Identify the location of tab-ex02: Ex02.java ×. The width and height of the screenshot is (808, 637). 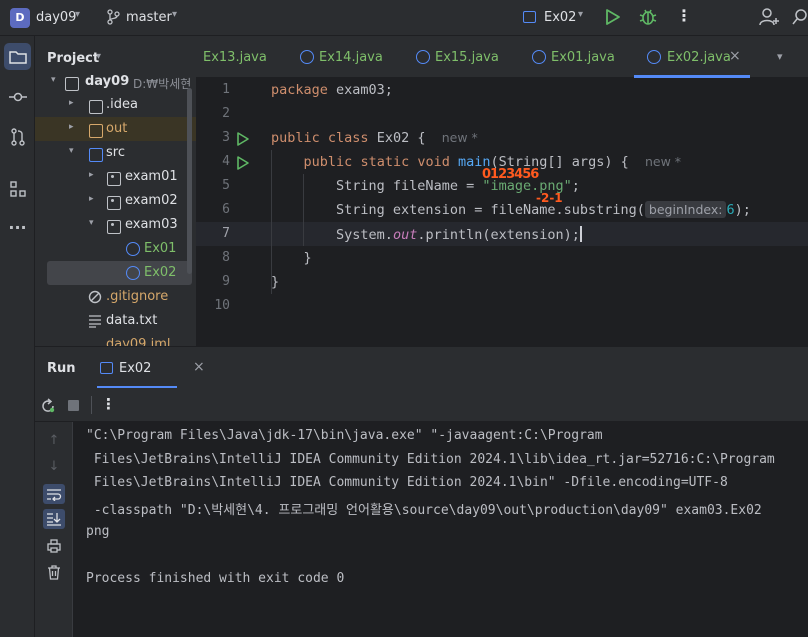
(692, 57).